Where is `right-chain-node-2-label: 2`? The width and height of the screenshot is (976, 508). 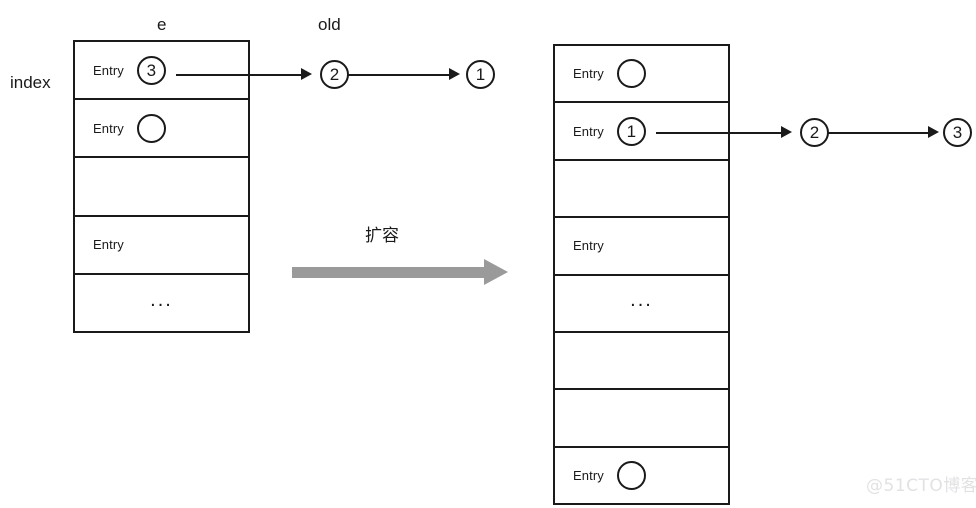 right-chain-node-2-label: 2 is located at coordinates (814, 132).